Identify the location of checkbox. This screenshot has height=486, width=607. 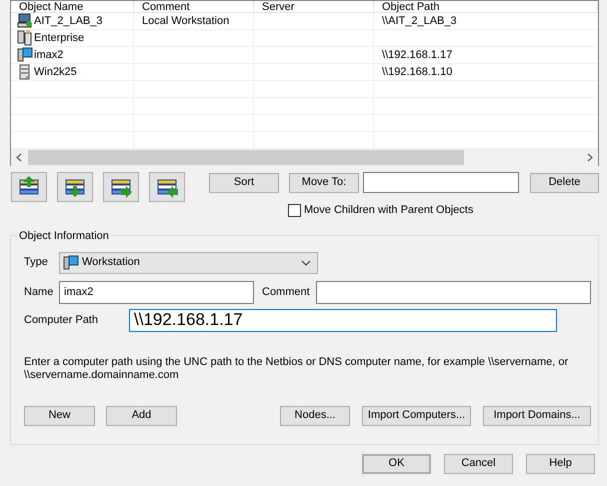
(294, 210).